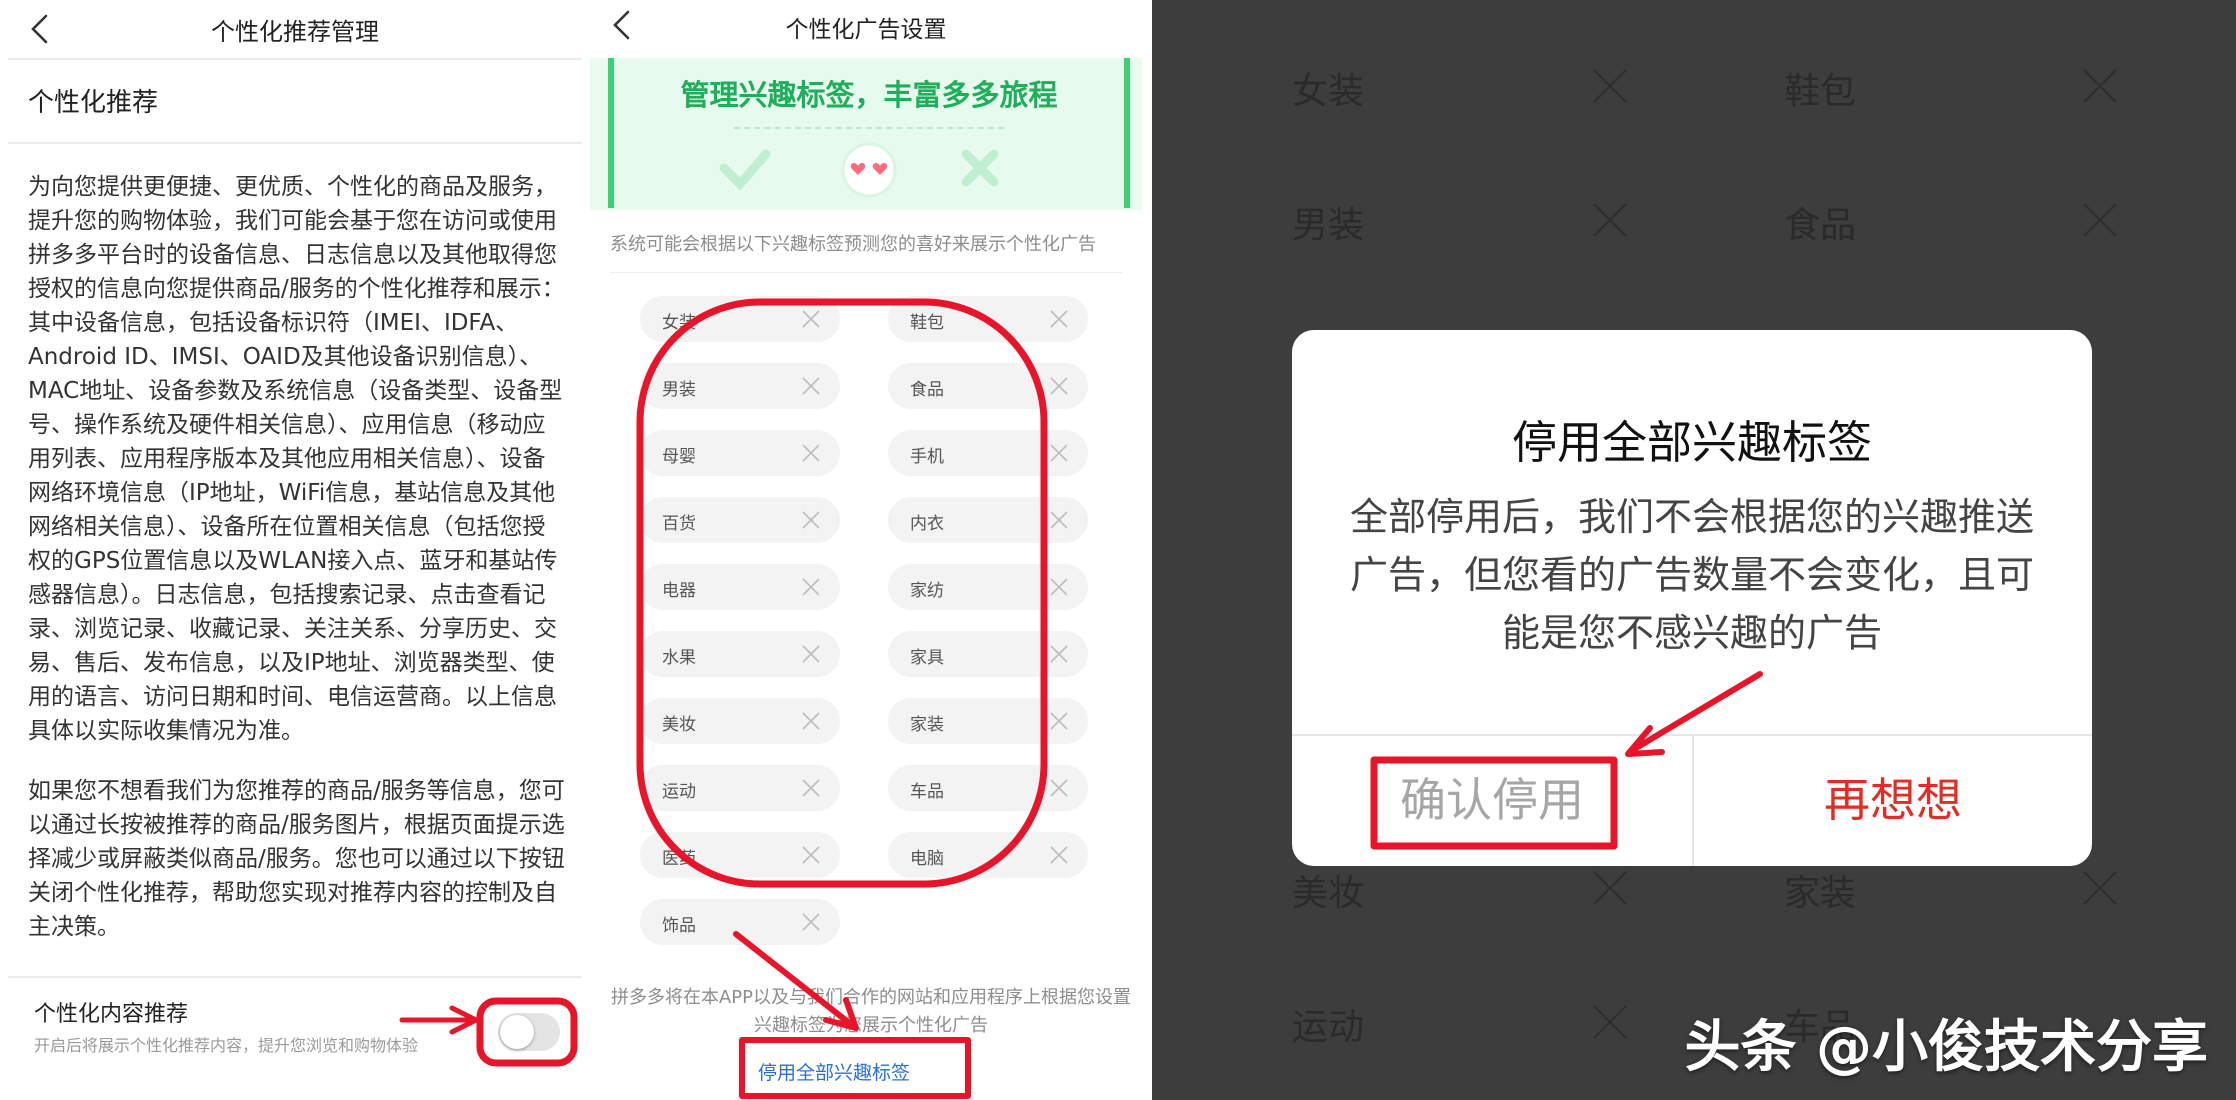 This screenshot has width=2236, height=1100. Describe the element at coordinates (517, 1032) in the screenshot. I see `toggle-knob` at that location.